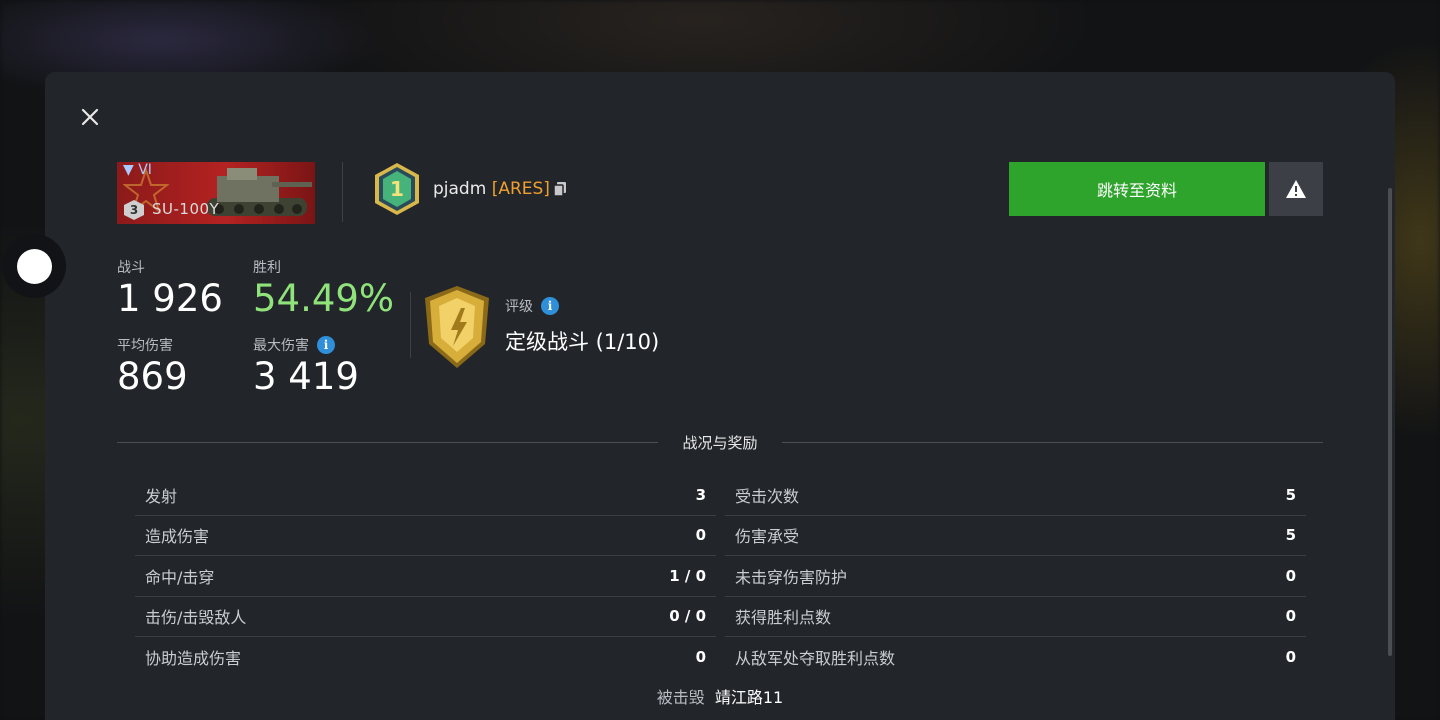  Describe the element at coordinates (152, 376) in the screenshot. I see `stat-avg-damage-value: 869` at that location.